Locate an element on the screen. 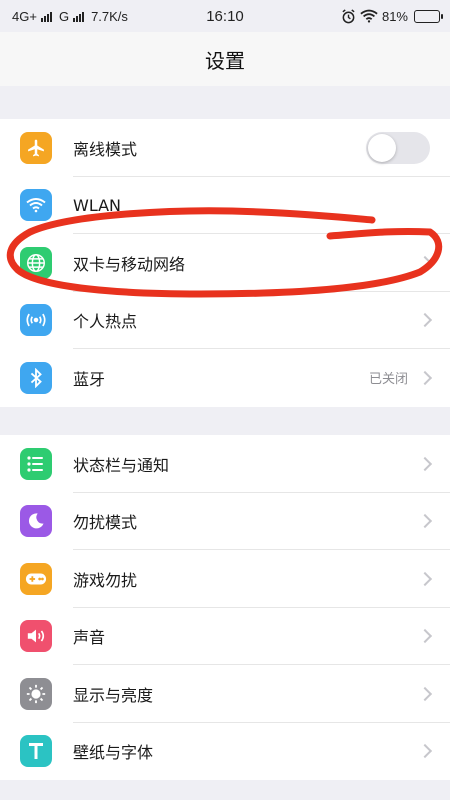  font-icon is located at coordinates (36, 751).